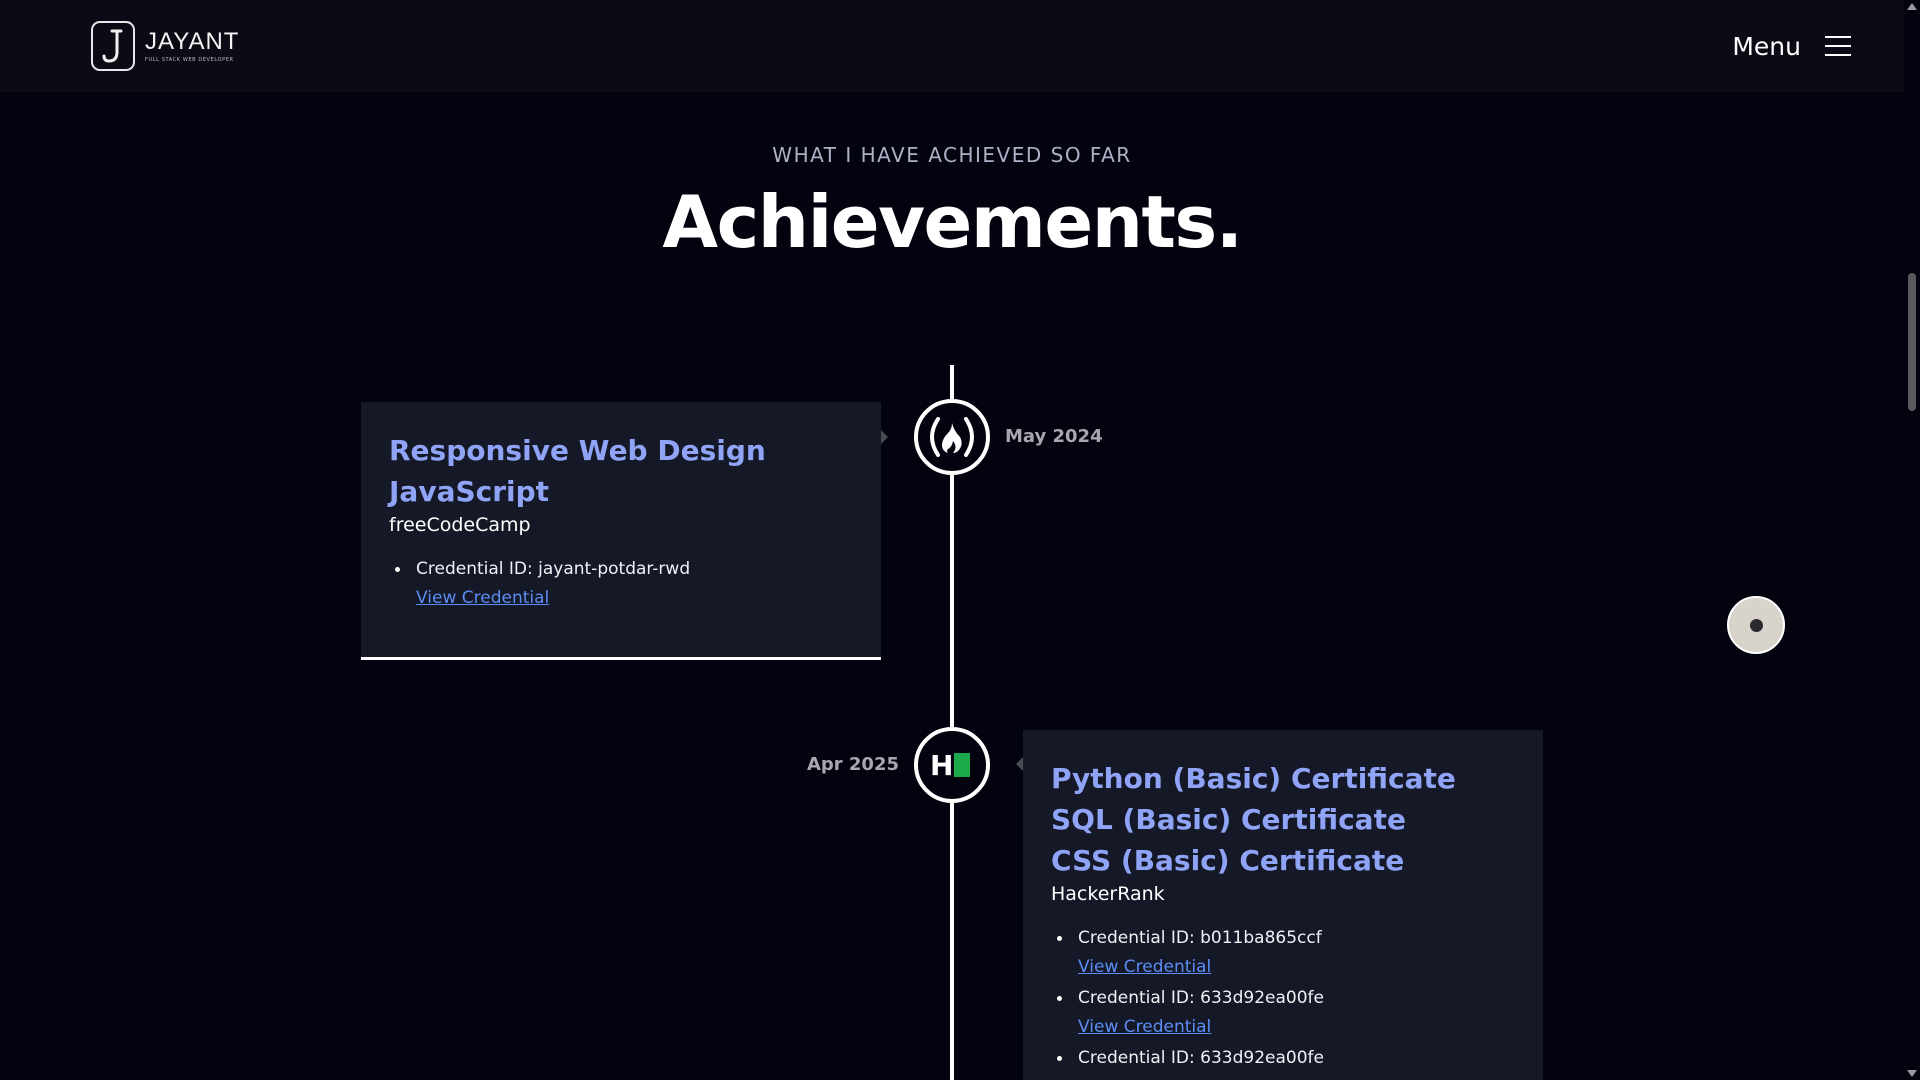 The image size is (1920, 1080). I want to click on menu-button: Menu, so click(1791, 46).